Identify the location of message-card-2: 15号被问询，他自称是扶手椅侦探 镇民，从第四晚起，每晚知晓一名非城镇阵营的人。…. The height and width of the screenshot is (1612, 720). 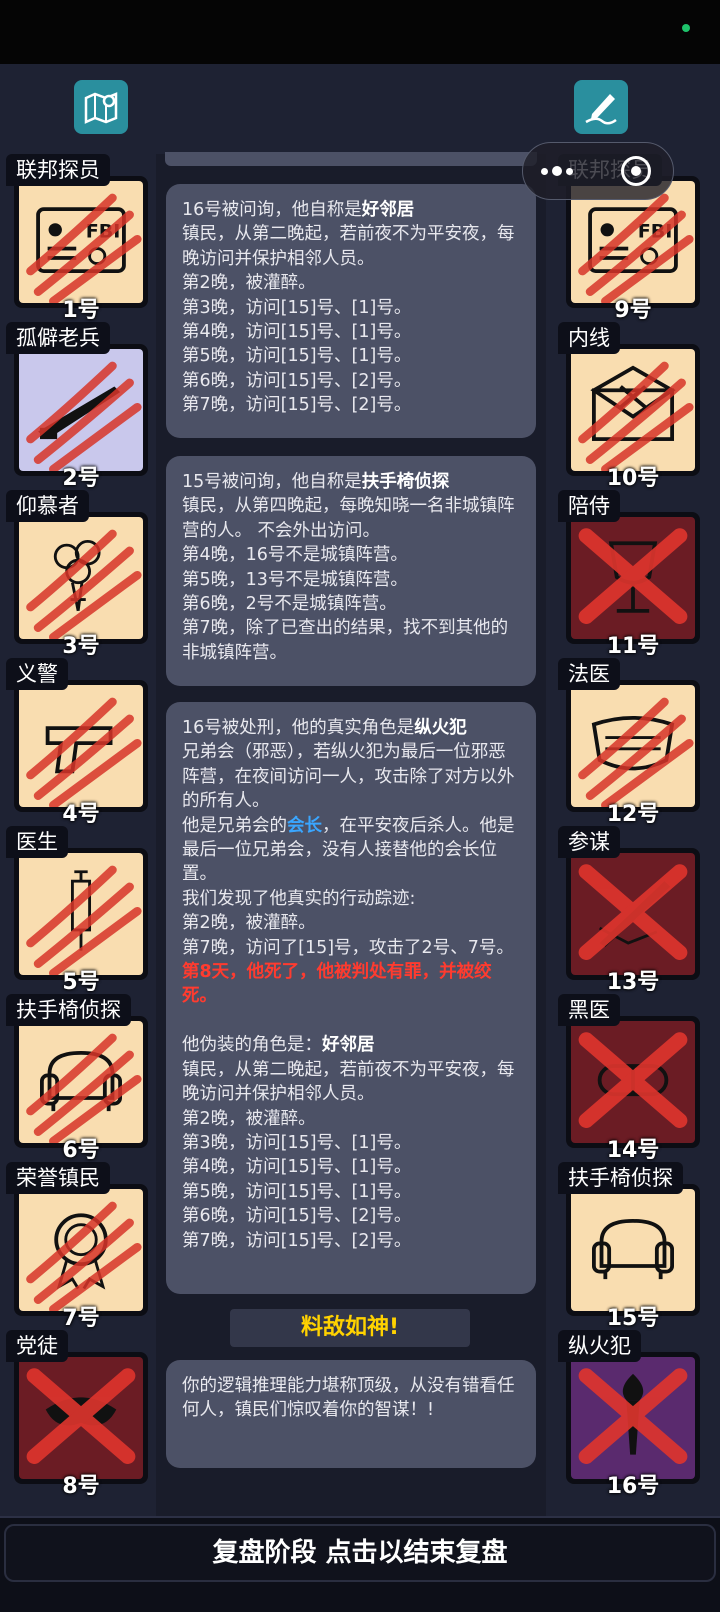
(351, 571).